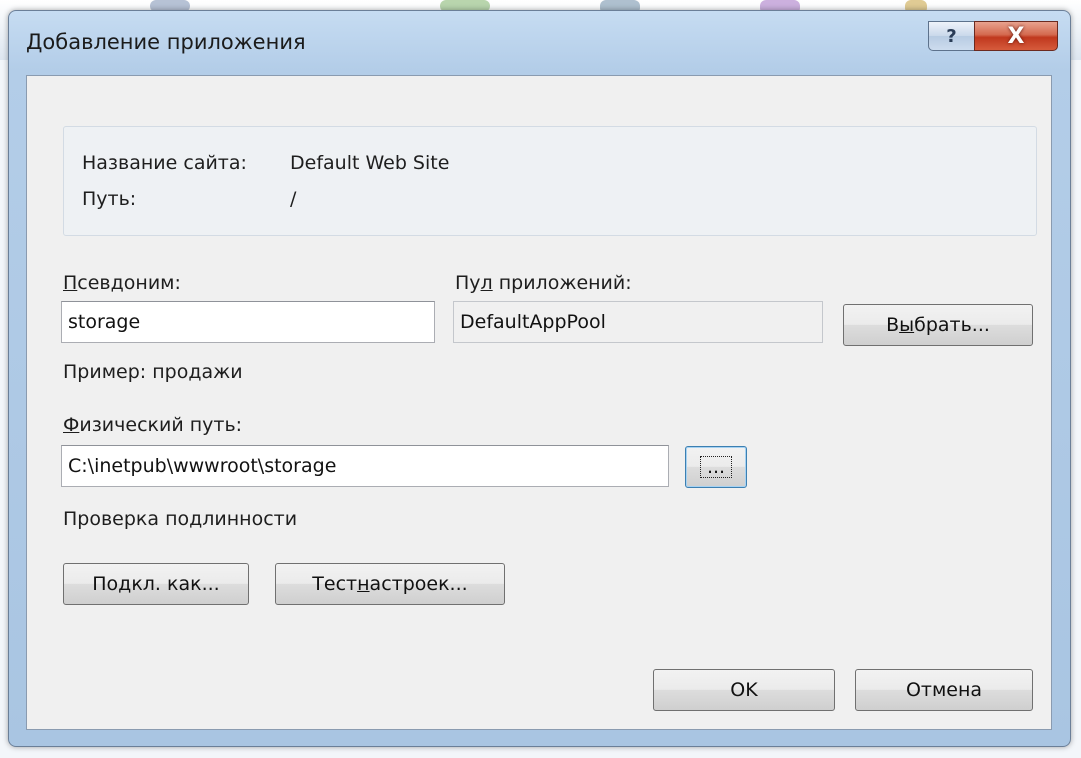 This screenshot has height=758, width=1081. Describe the element at coordinates (1016, 36) in the screenshot. I see `close-button: X` at that location.